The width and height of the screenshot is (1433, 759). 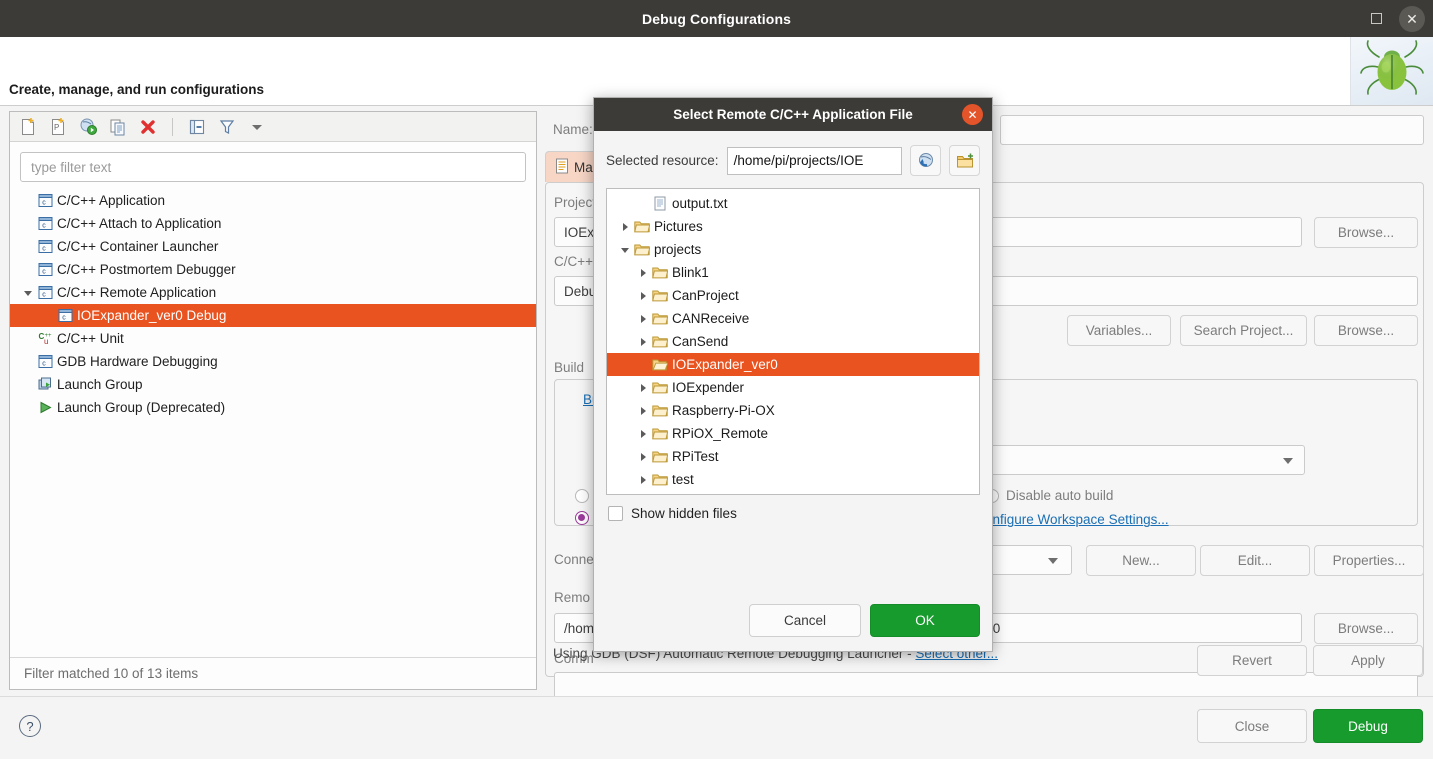 I want to click on configuration-tree-item: c C/C++ Postmortem Debugger, so click(x=273, y=269).